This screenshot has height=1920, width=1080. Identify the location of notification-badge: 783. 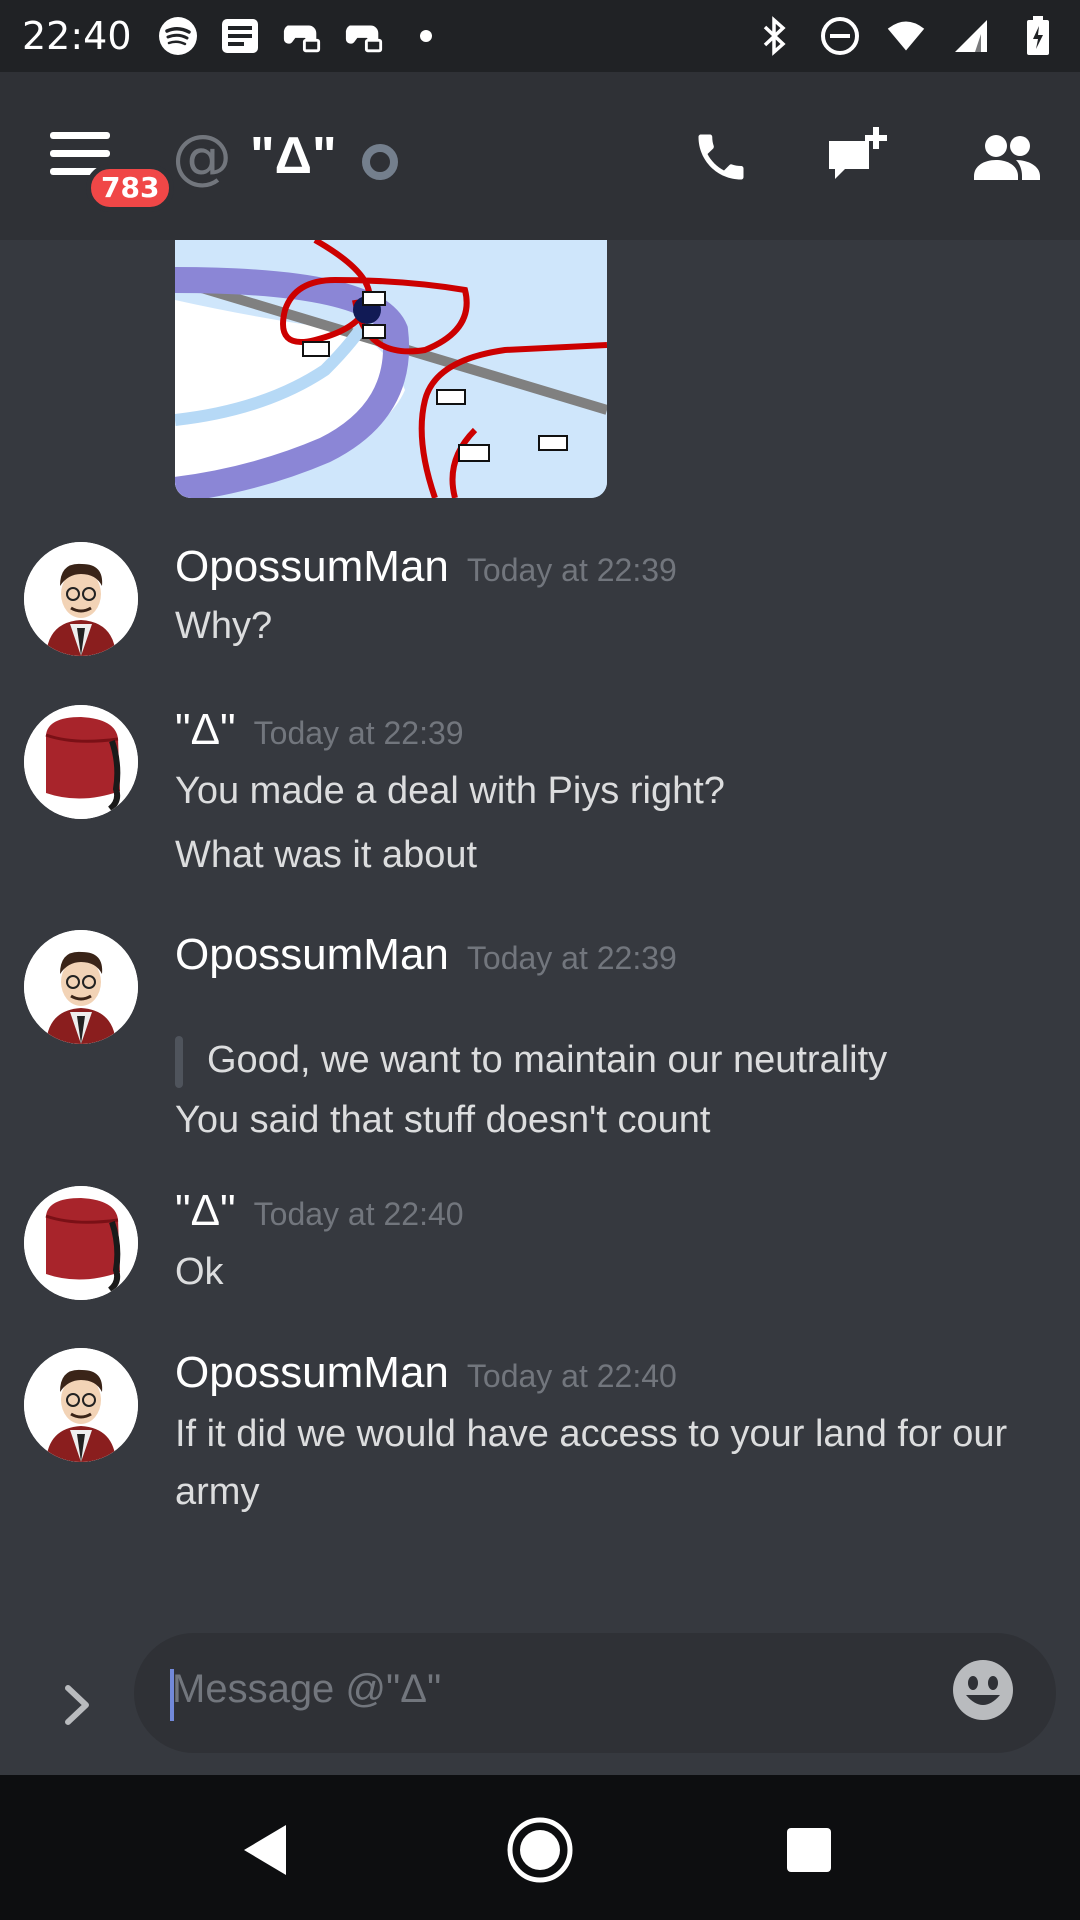
(130, 188).